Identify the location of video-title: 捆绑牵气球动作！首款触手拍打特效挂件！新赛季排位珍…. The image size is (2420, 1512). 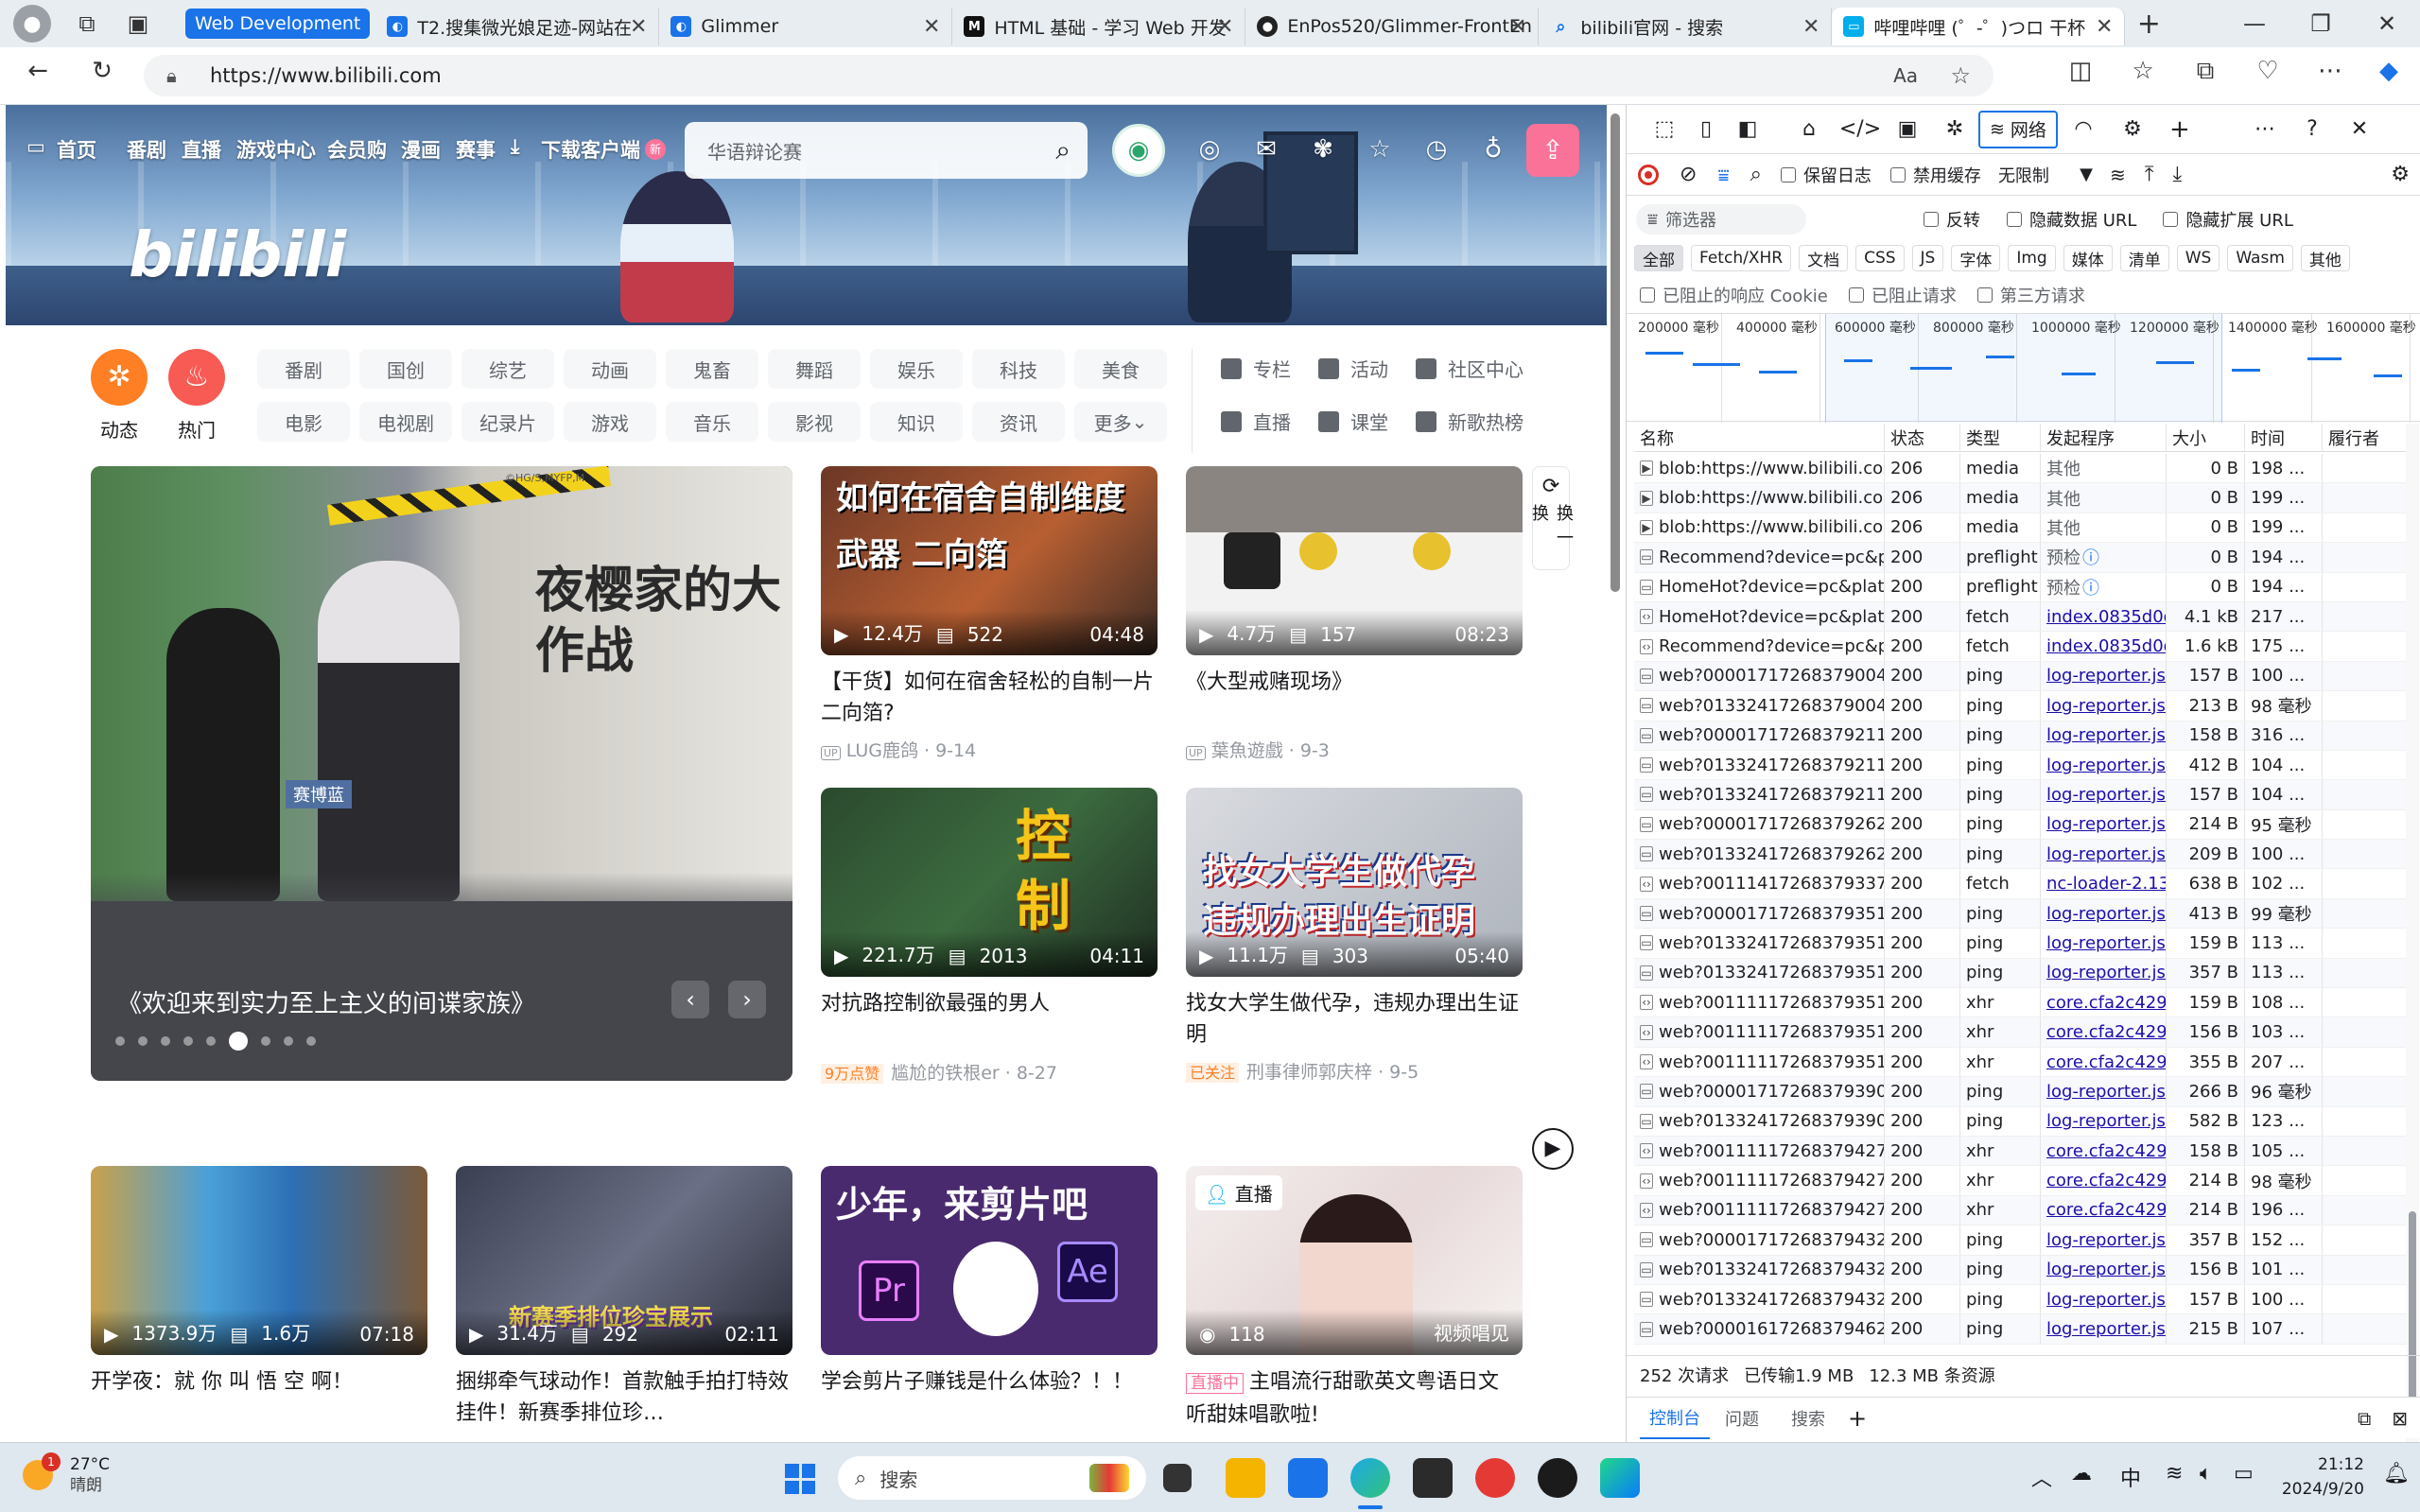
(624, 1397).